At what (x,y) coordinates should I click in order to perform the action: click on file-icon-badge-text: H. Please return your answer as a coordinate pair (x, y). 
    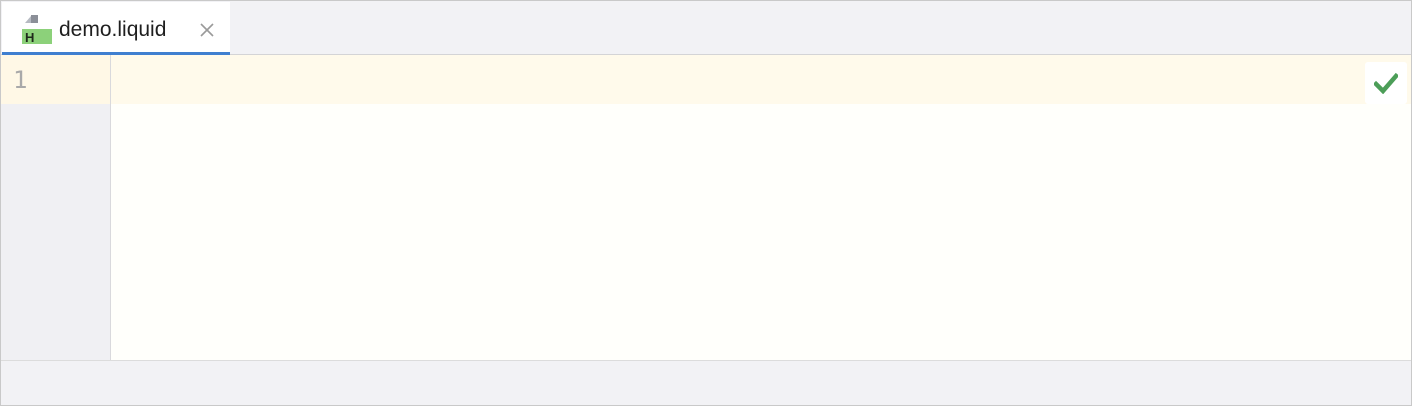
    Looking at the image, I should click on (29, 37).